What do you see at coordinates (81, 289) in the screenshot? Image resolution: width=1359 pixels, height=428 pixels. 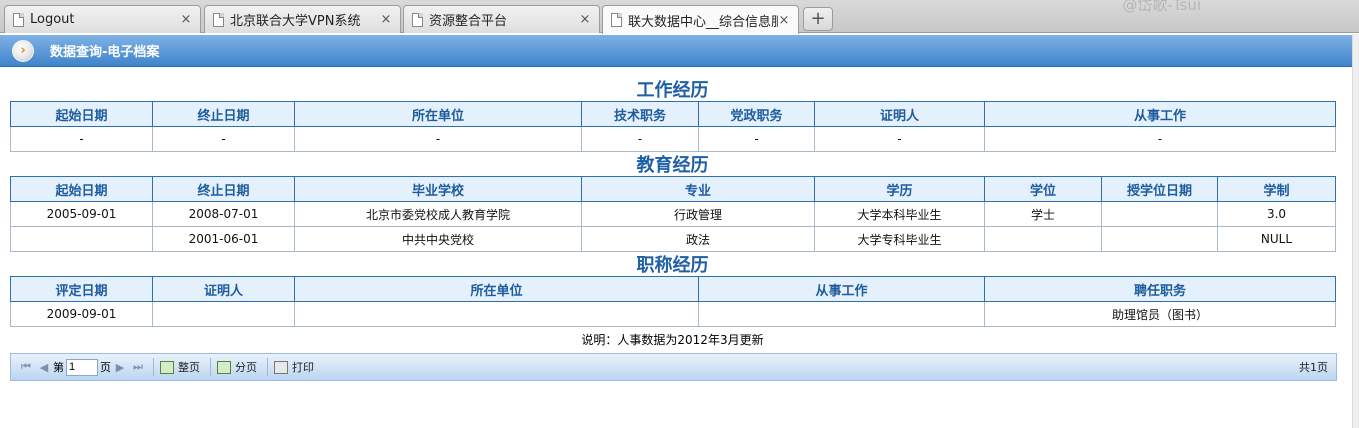 I see `column-header: 评定日期` at bounding box center [81, 289].